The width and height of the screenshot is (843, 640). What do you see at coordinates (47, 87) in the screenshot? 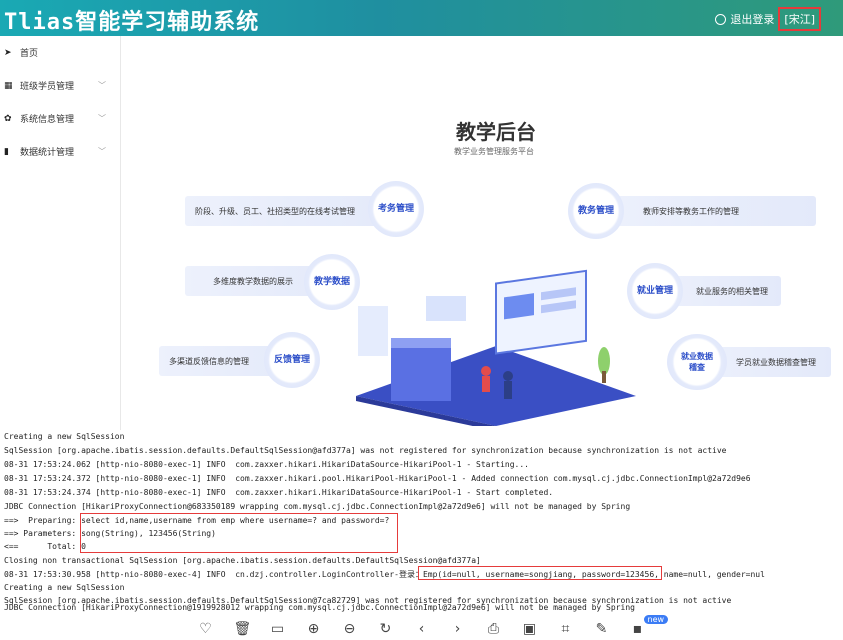
I see `sidebar-item-label: 班级学员管理` at bounding box center [47, 87].